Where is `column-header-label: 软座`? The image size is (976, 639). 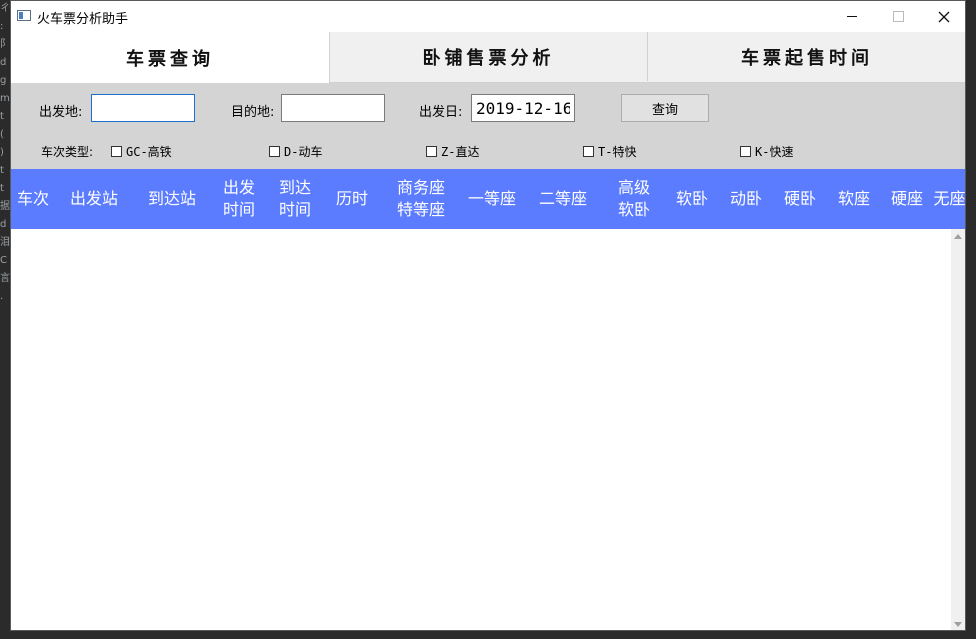 column-header-label: 软座 is located at coordinates (854, 199).